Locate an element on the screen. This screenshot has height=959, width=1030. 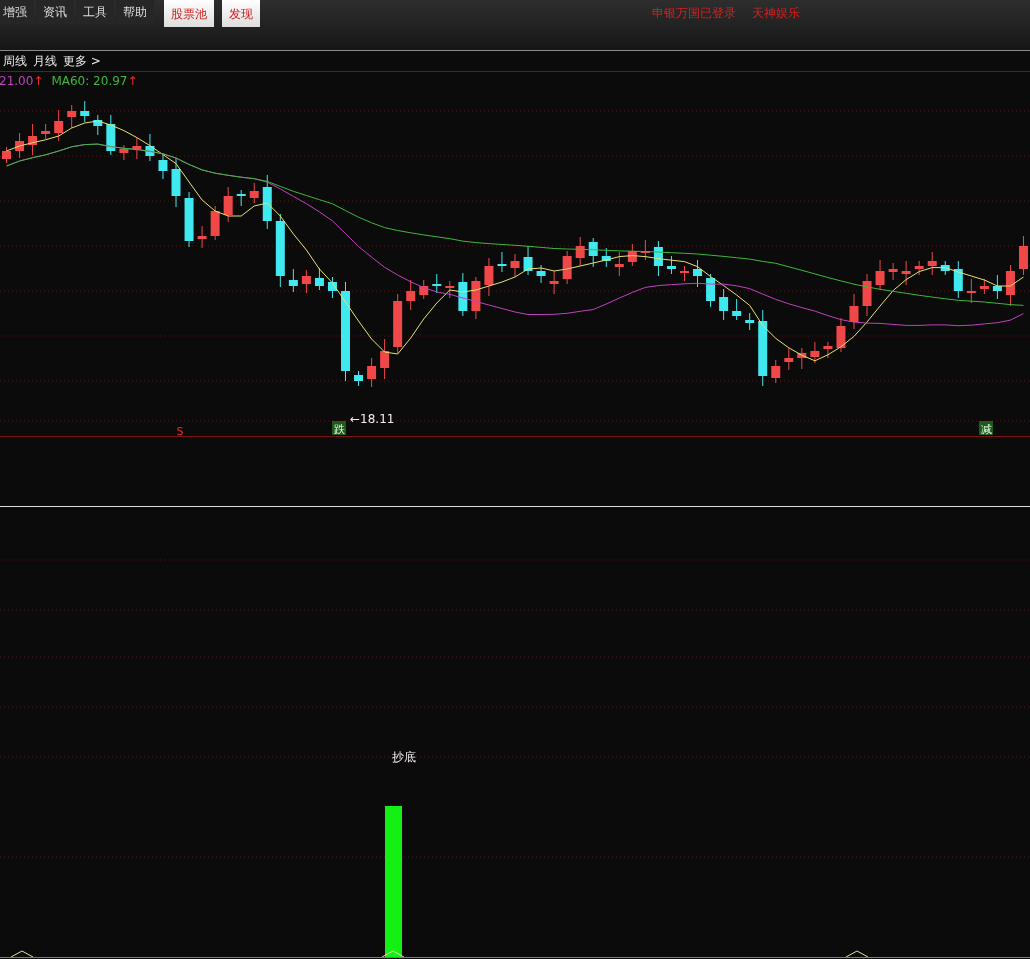
signal-label: 抄底 is located at coordinates (404, 757).